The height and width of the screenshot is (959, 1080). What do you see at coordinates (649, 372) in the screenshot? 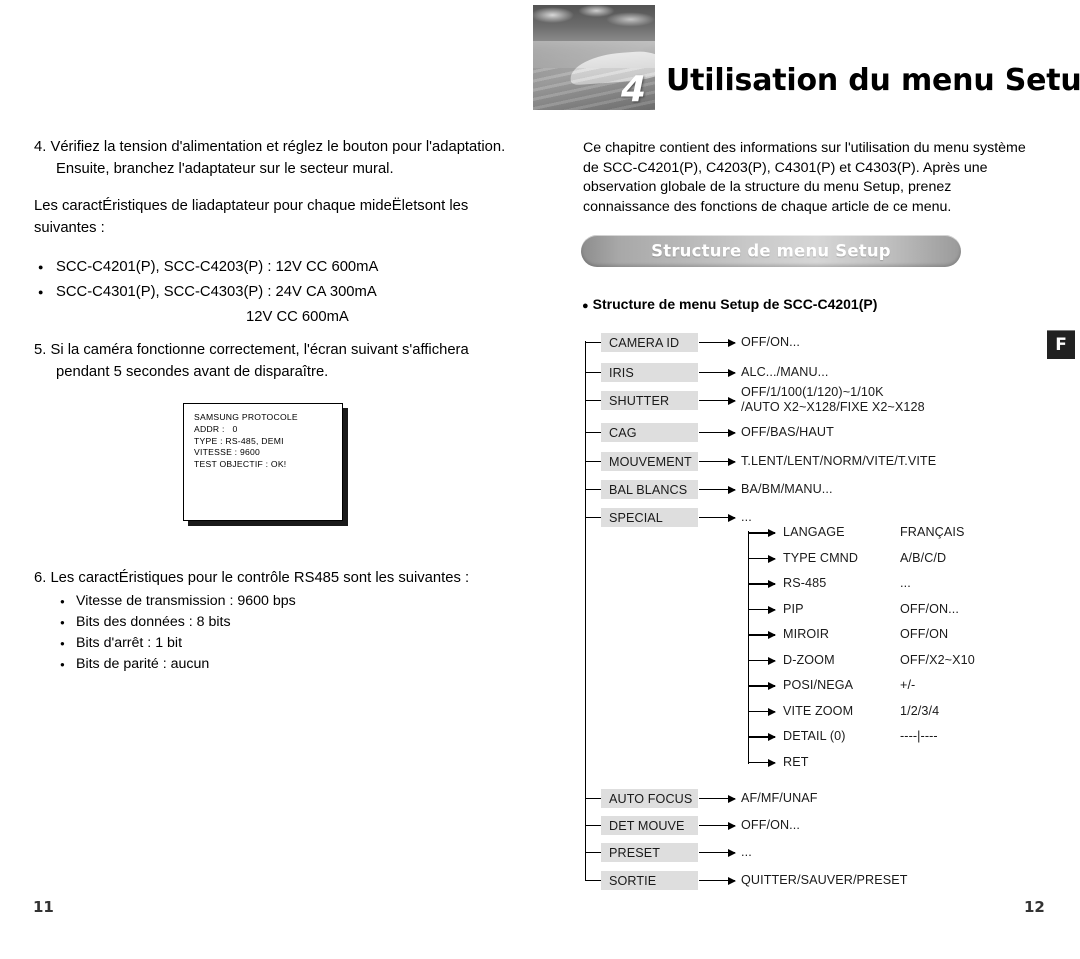
I see `menu-node-iris: IRIS` at bounding box center [649, 372].